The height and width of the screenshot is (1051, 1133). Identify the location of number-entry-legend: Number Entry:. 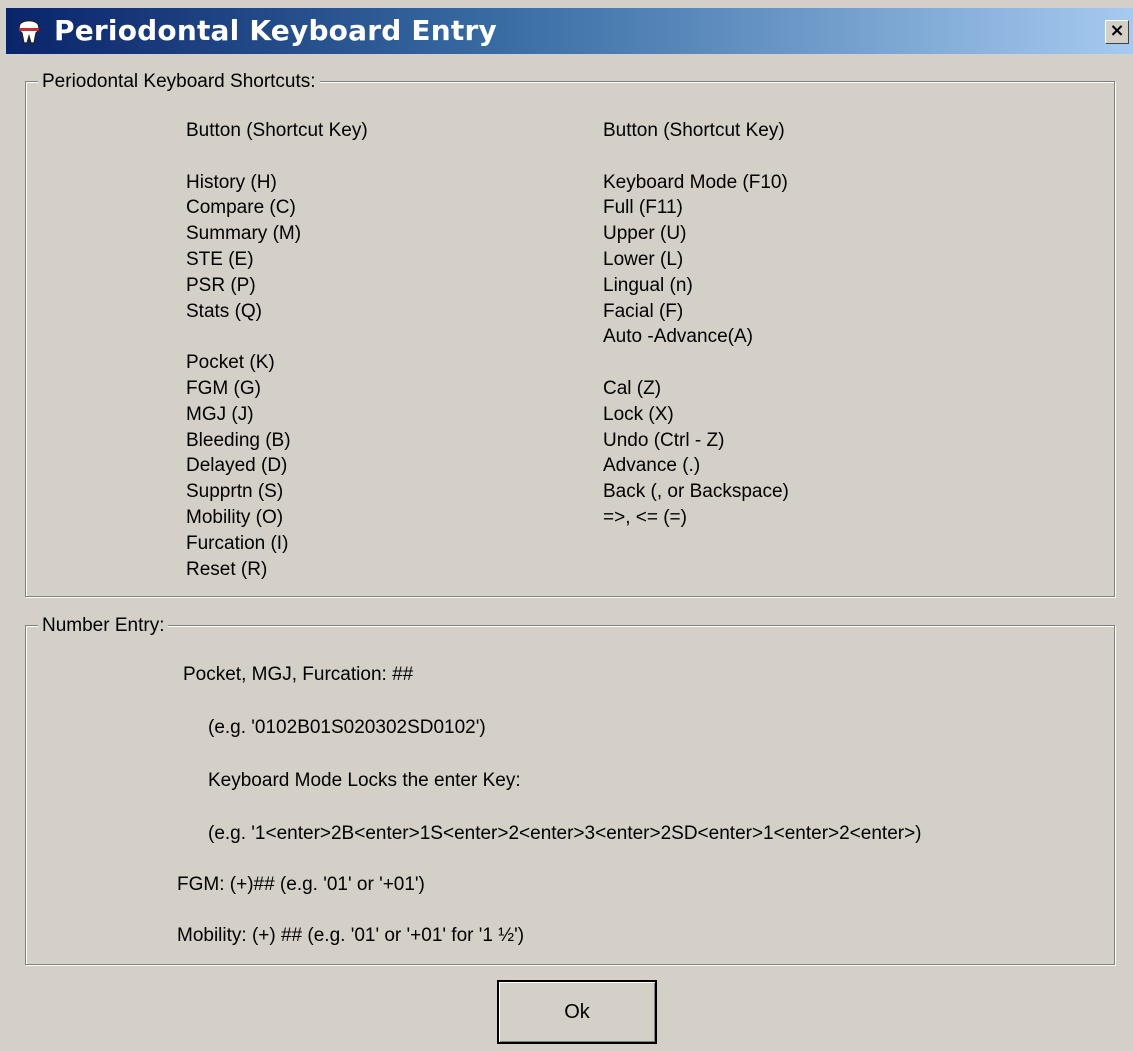
(103, 626).